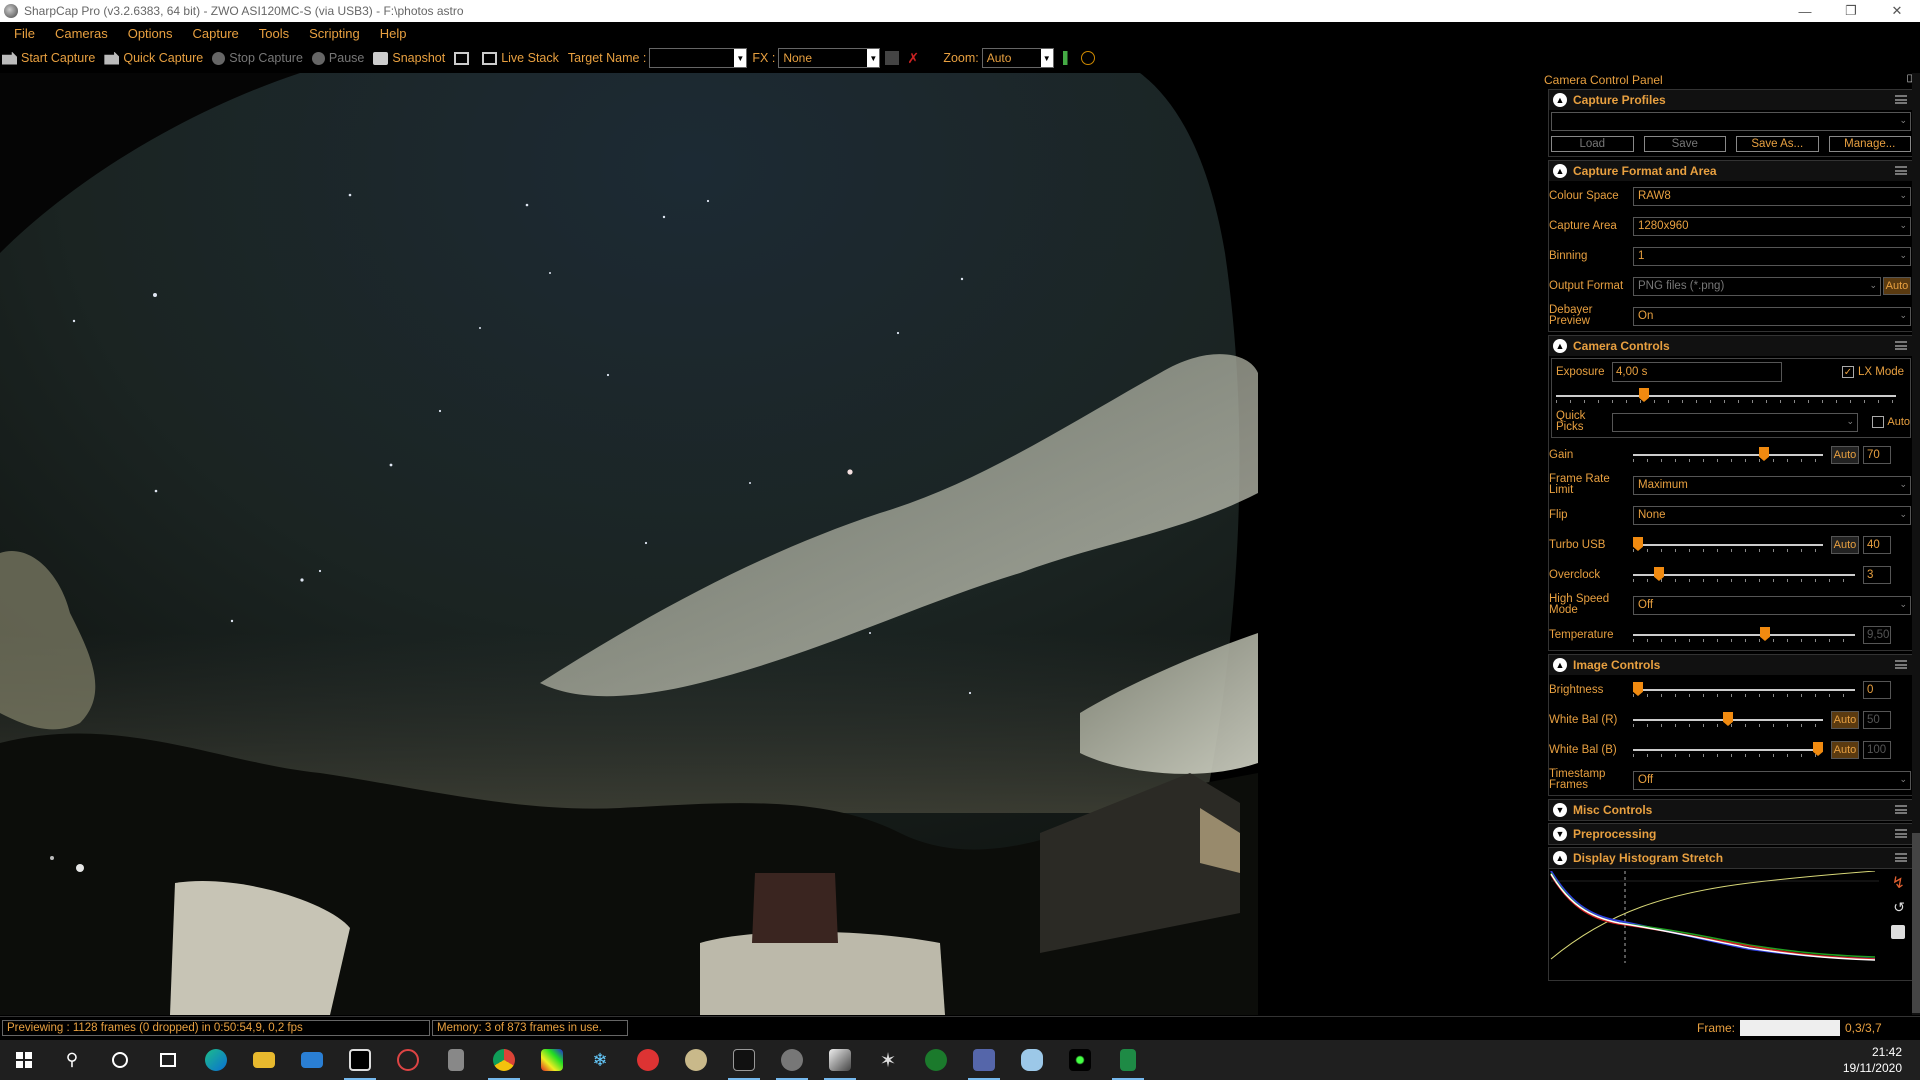 The image size is (1920, 1080). I want to click on snowflake-icon: ❄, so click(600, 1060).